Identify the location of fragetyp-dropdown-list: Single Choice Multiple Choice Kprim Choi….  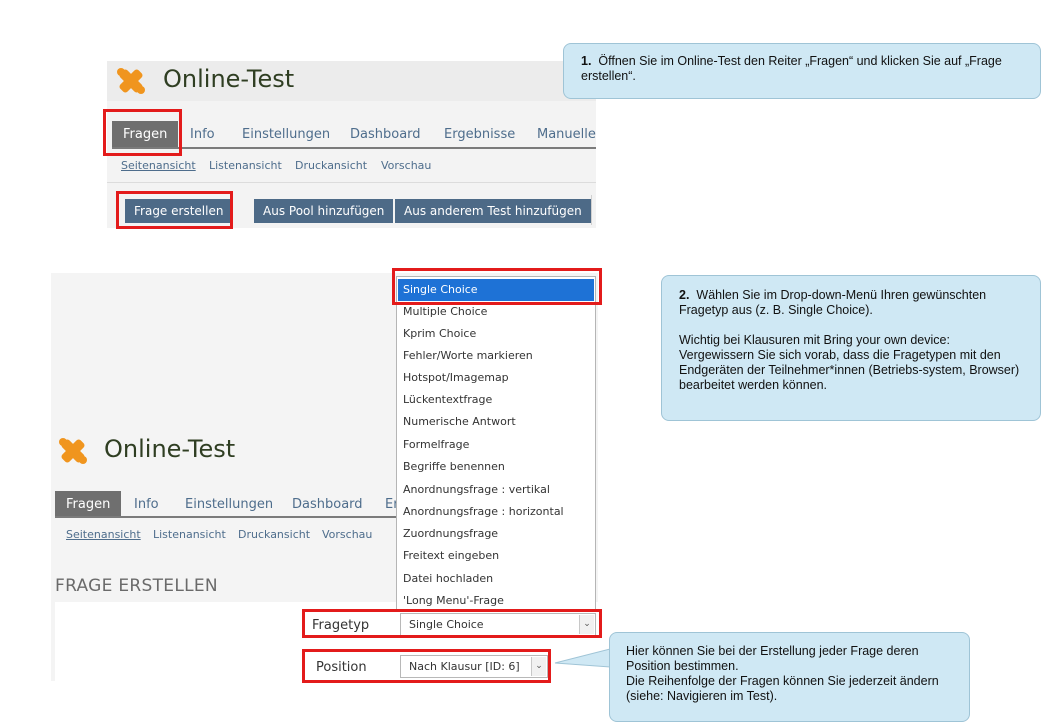
(496, 444).